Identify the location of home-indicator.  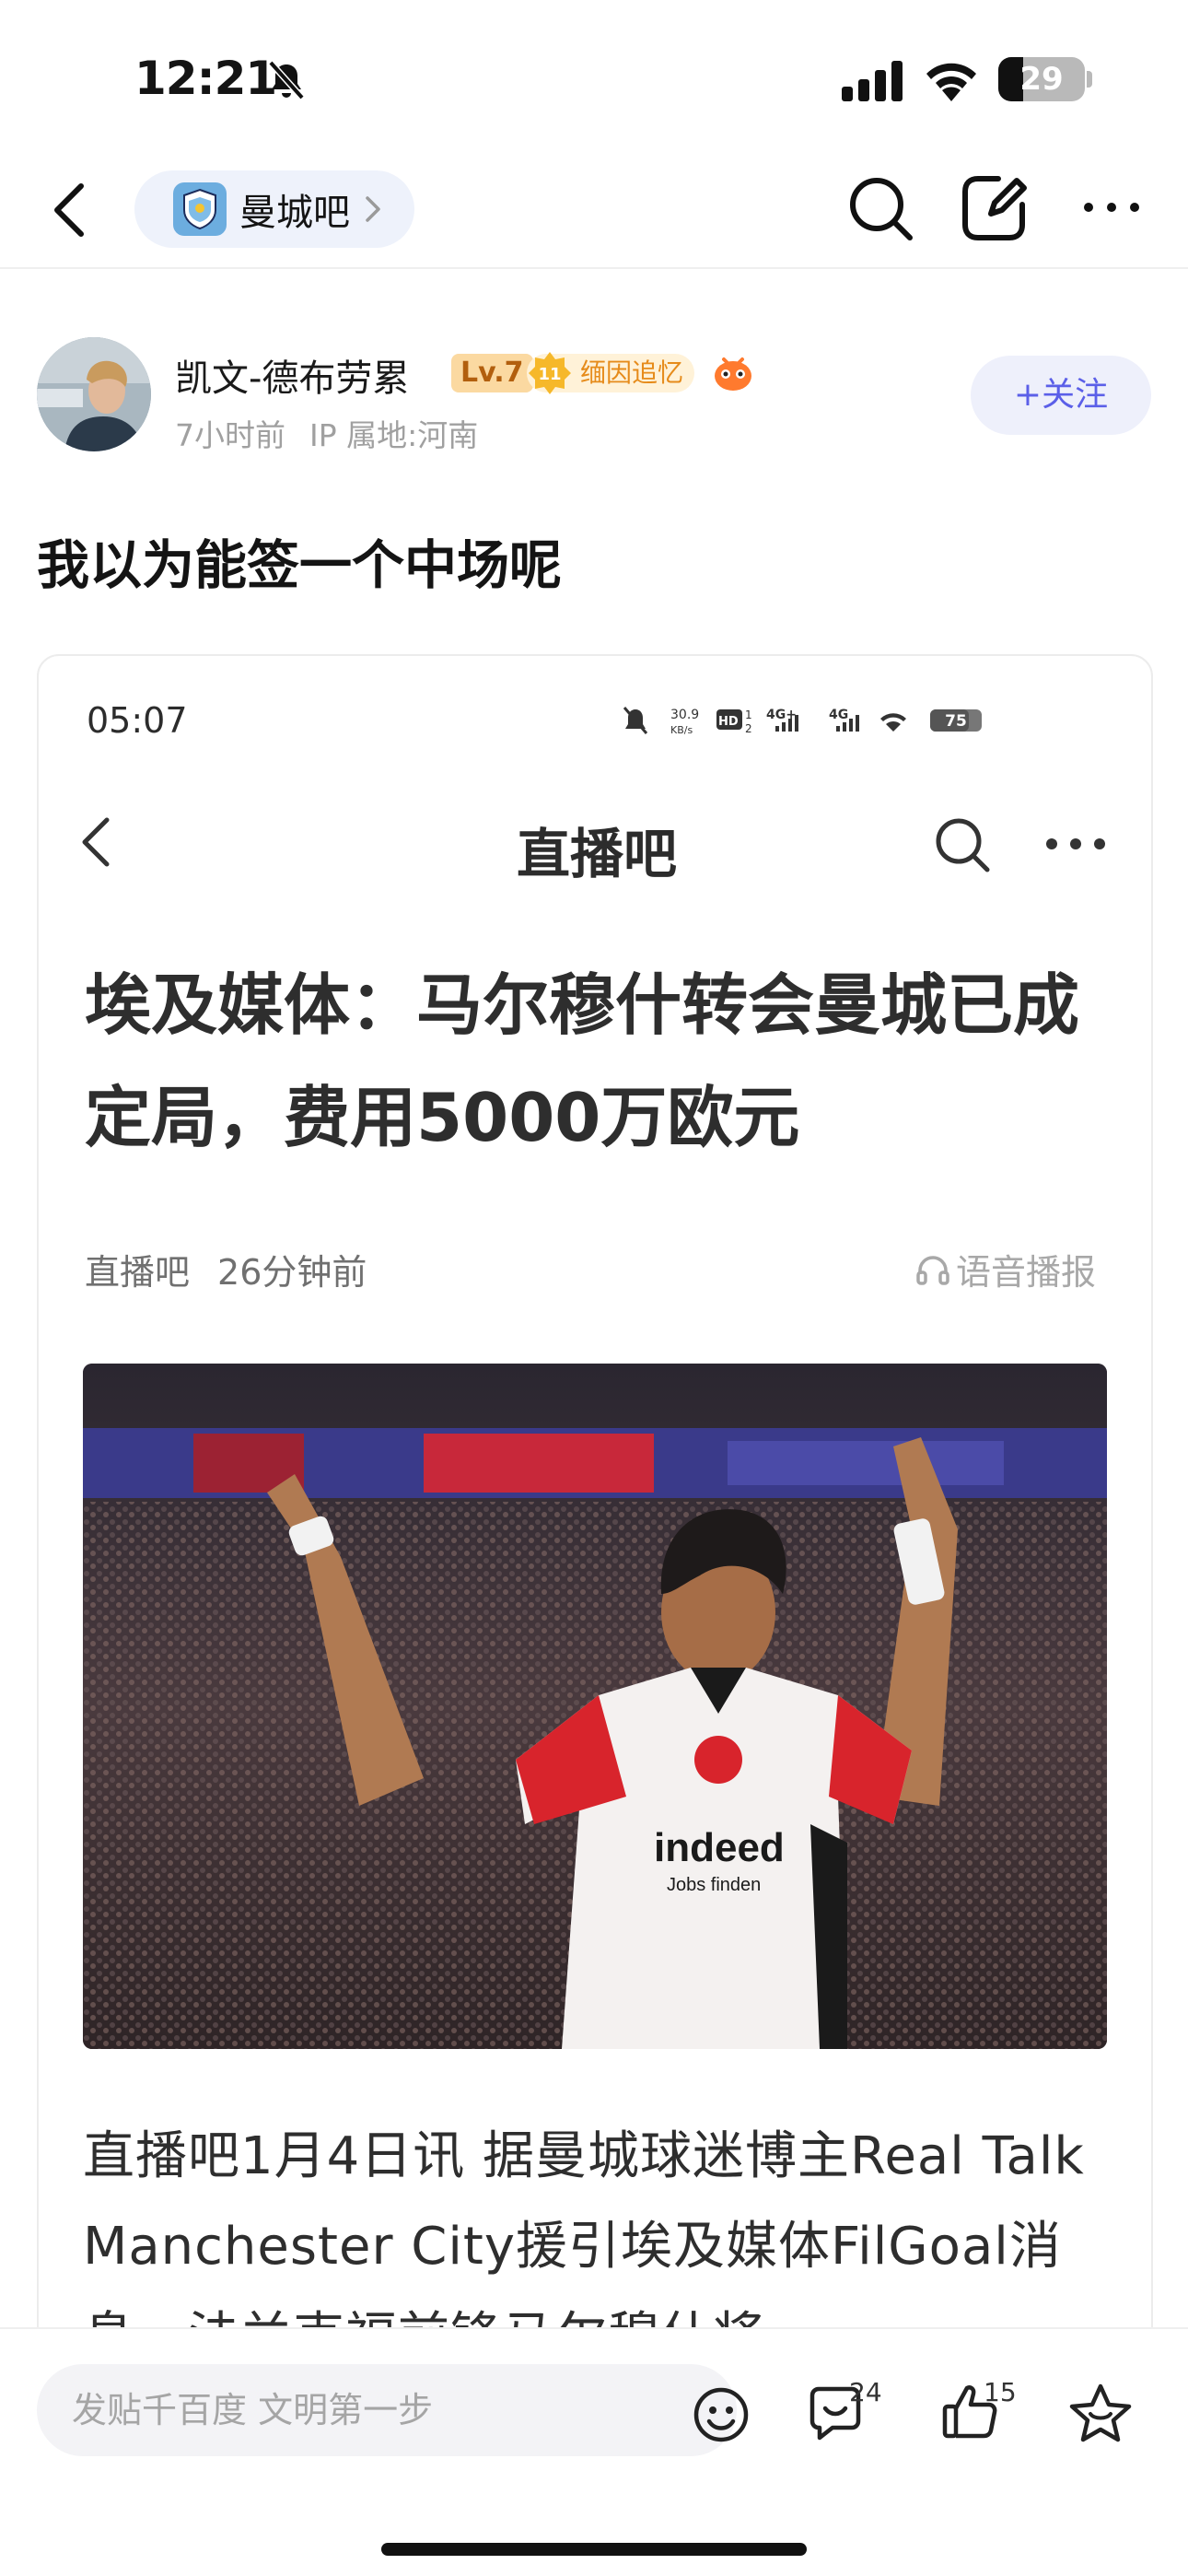
(594, 2549).